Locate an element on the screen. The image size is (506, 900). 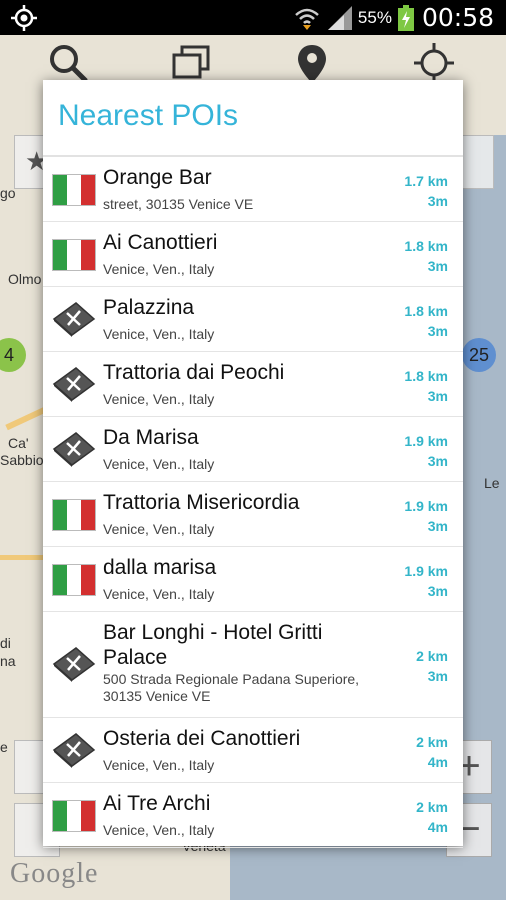
poi-list-item: dalla marisa Venice, Ven., Italy 1.9 km 3m is located at coordinates (253, 579).